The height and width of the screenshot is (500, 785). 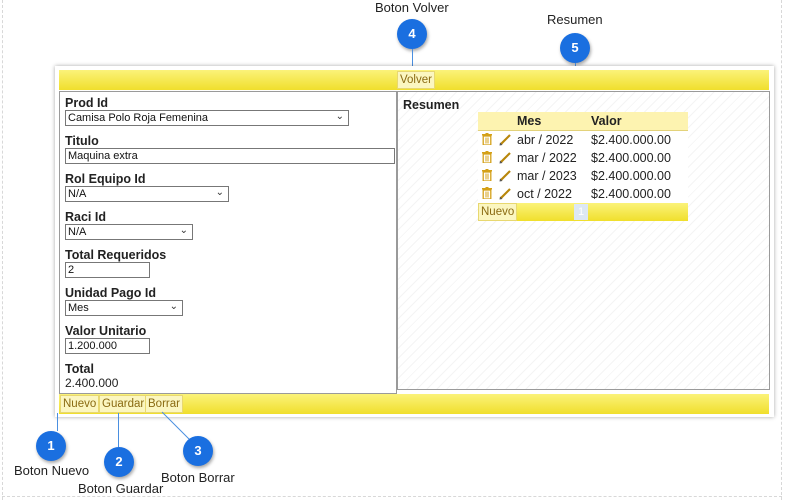 I want to click on total-requeridos-input: 2, so click(x=107, y=270).